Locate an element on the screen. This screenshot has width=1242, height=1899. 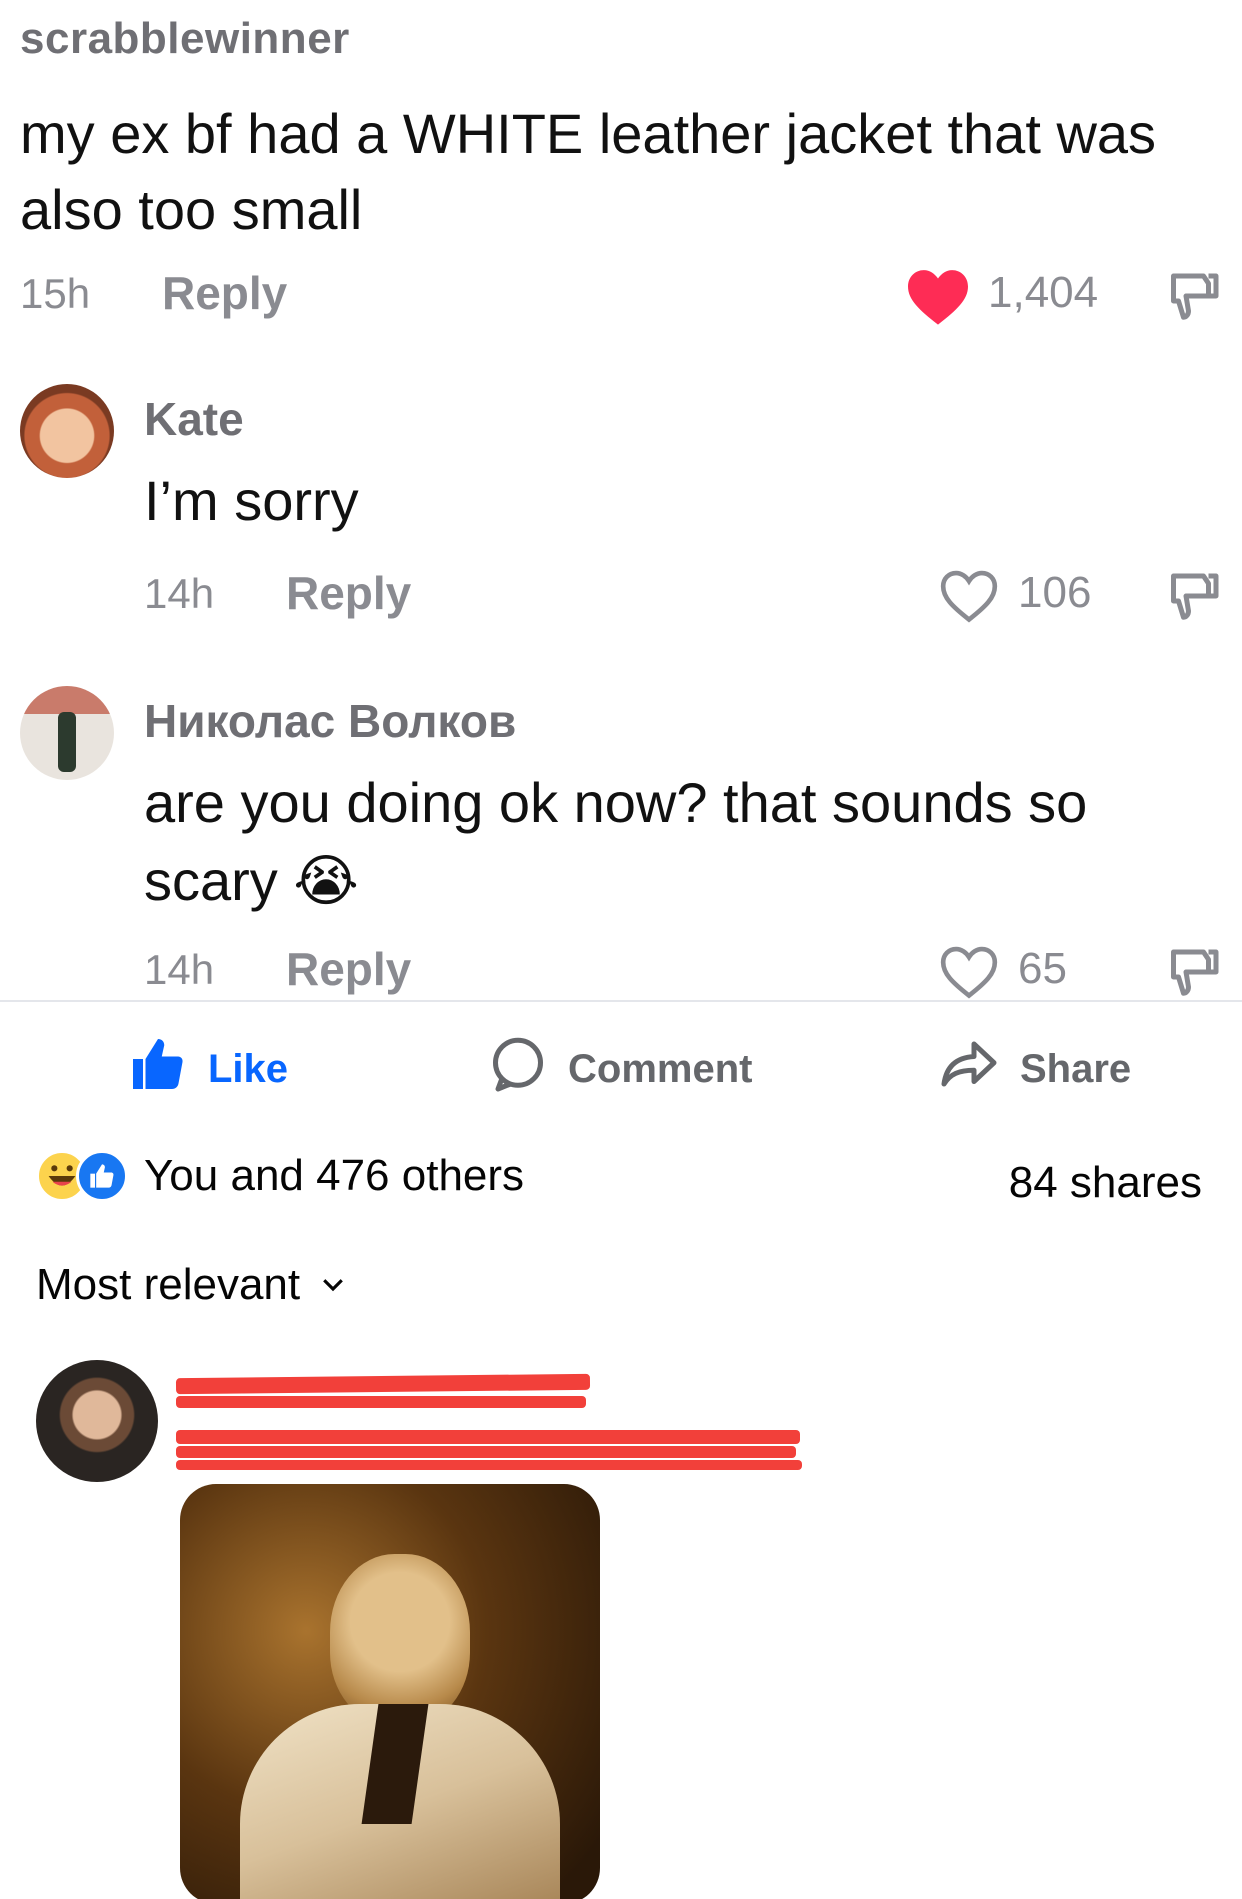
loudly-crying-emoji: 😭 is located at coordinates (326, 880).